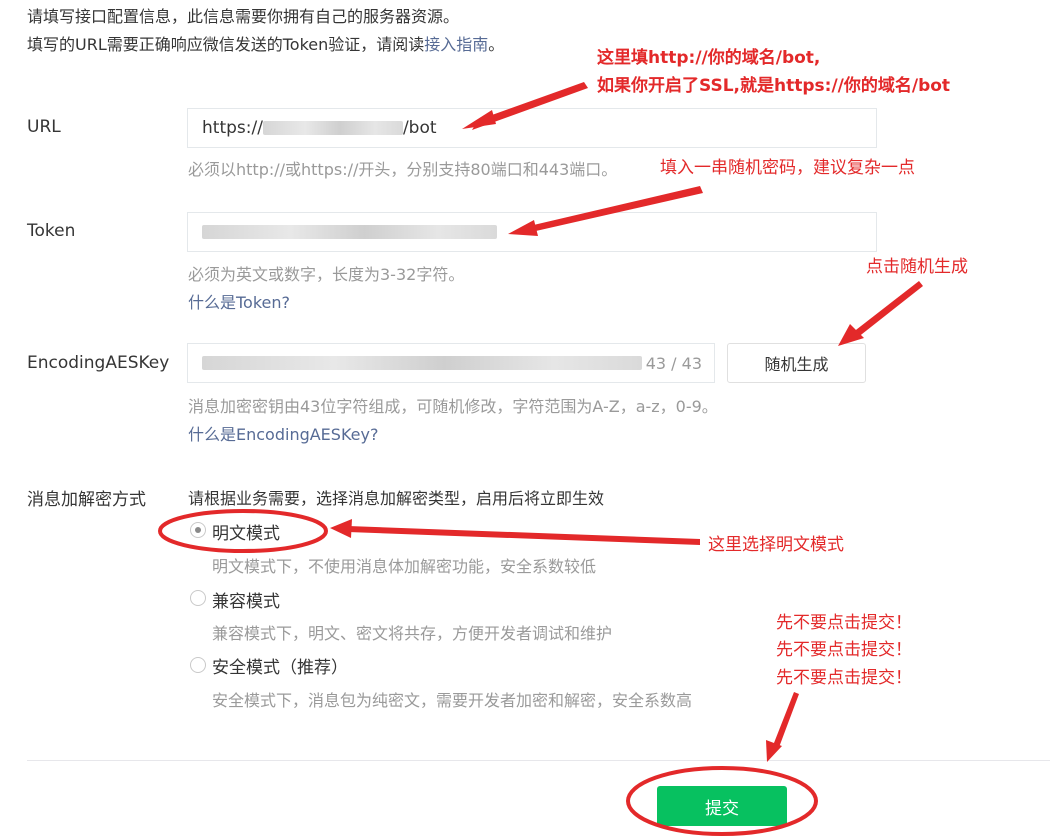 The image size is (1050, 840). Describe the element at coordinates (280, 665) in the screenshot. I see `secure-mode-label: 安全模式（推荐）` at that location.